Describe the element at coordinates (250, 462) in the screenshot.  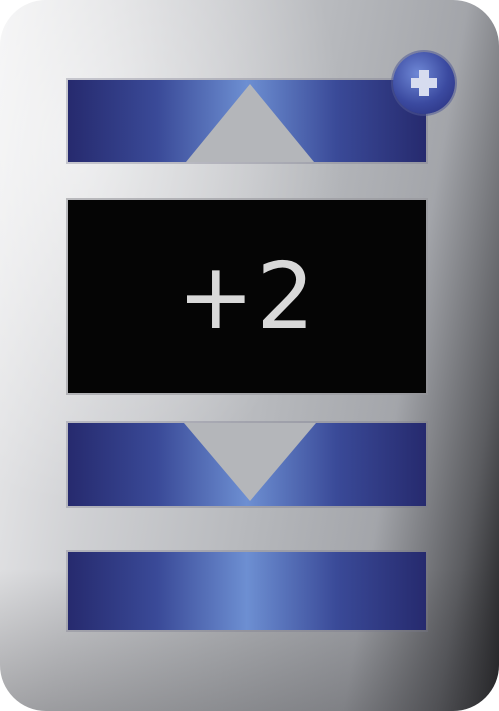
I see `triangle-down-icon` at that location.